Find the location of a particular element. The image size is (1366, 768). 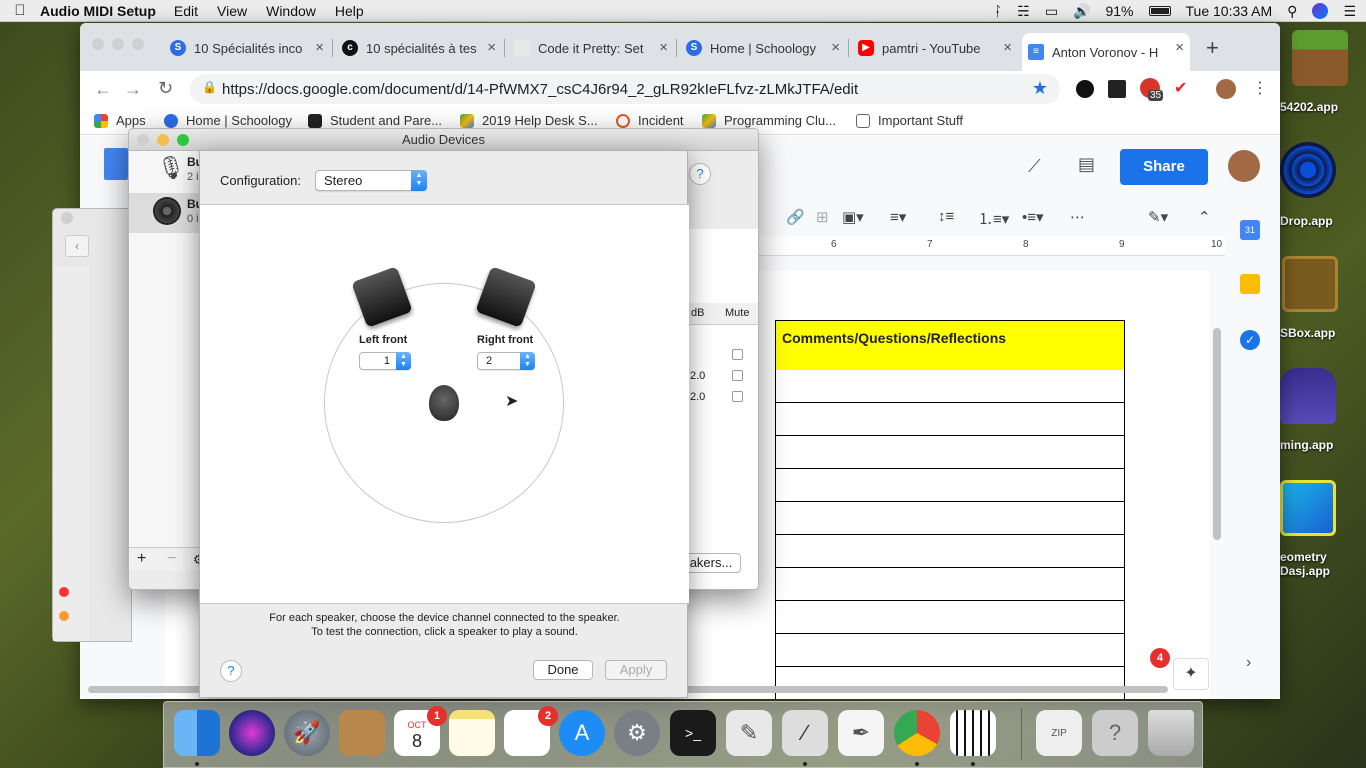

profile-avatar is located at coordinates (1226, 89).